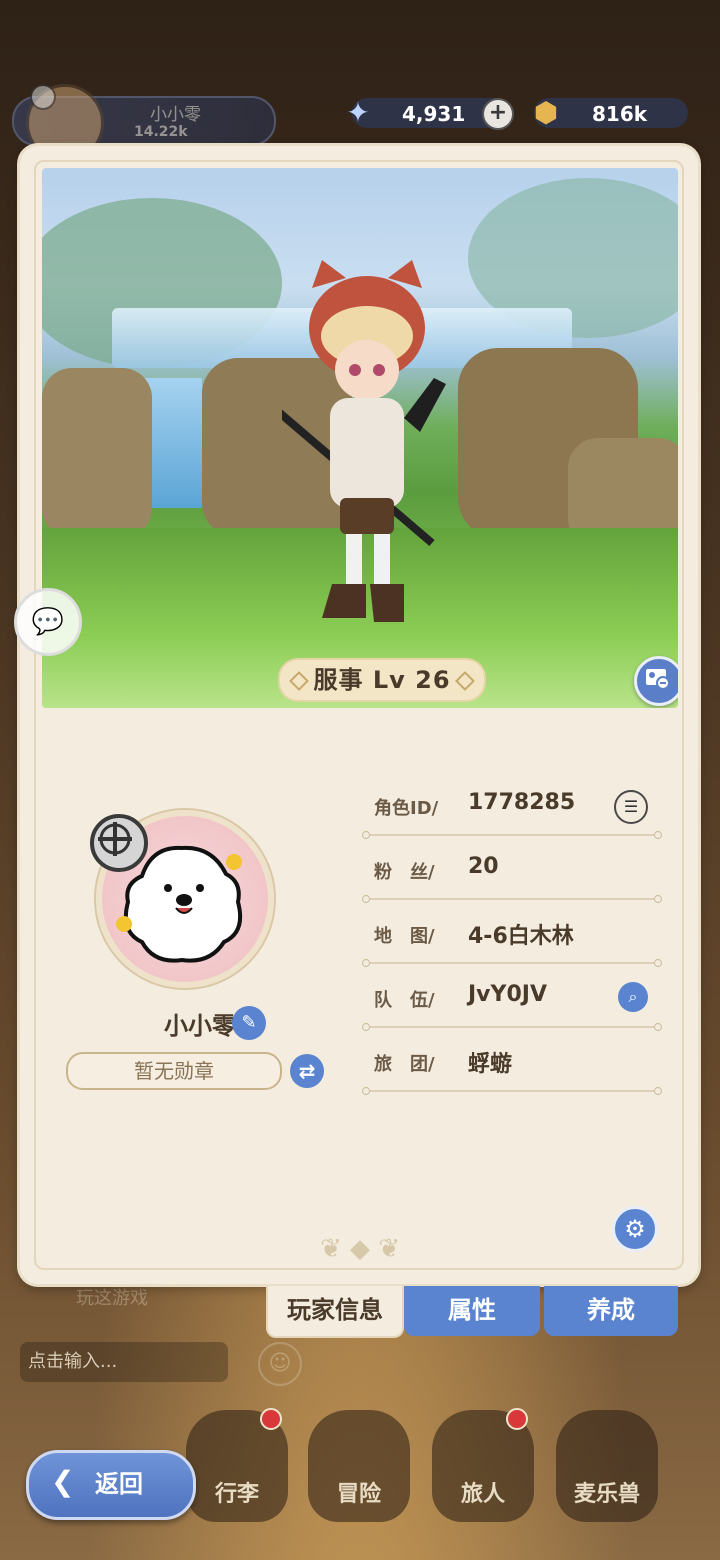  What do you see at coordinates (335, 1312) in the screenshot?
I see `tab-player-info: 玩家信息` at bounding box center [335, 1312].